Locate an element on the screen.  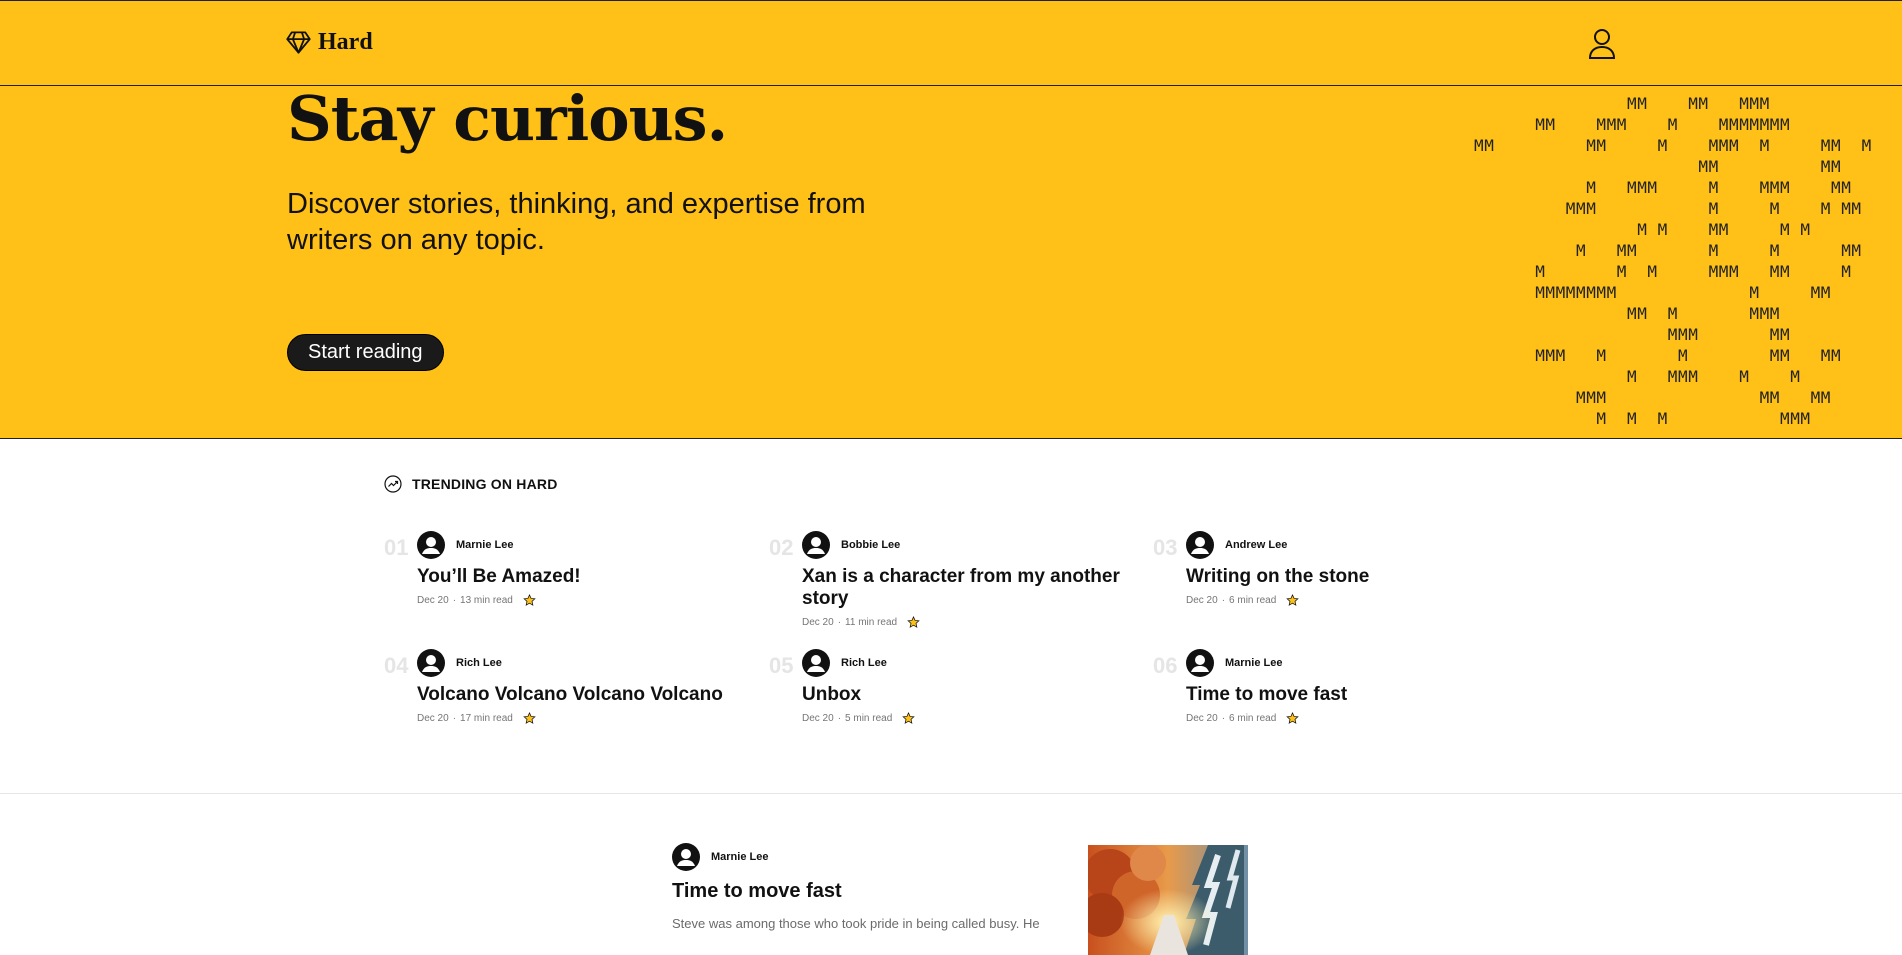
trending-title: Xan is a character from my another story is located at coordinates (972, 588).